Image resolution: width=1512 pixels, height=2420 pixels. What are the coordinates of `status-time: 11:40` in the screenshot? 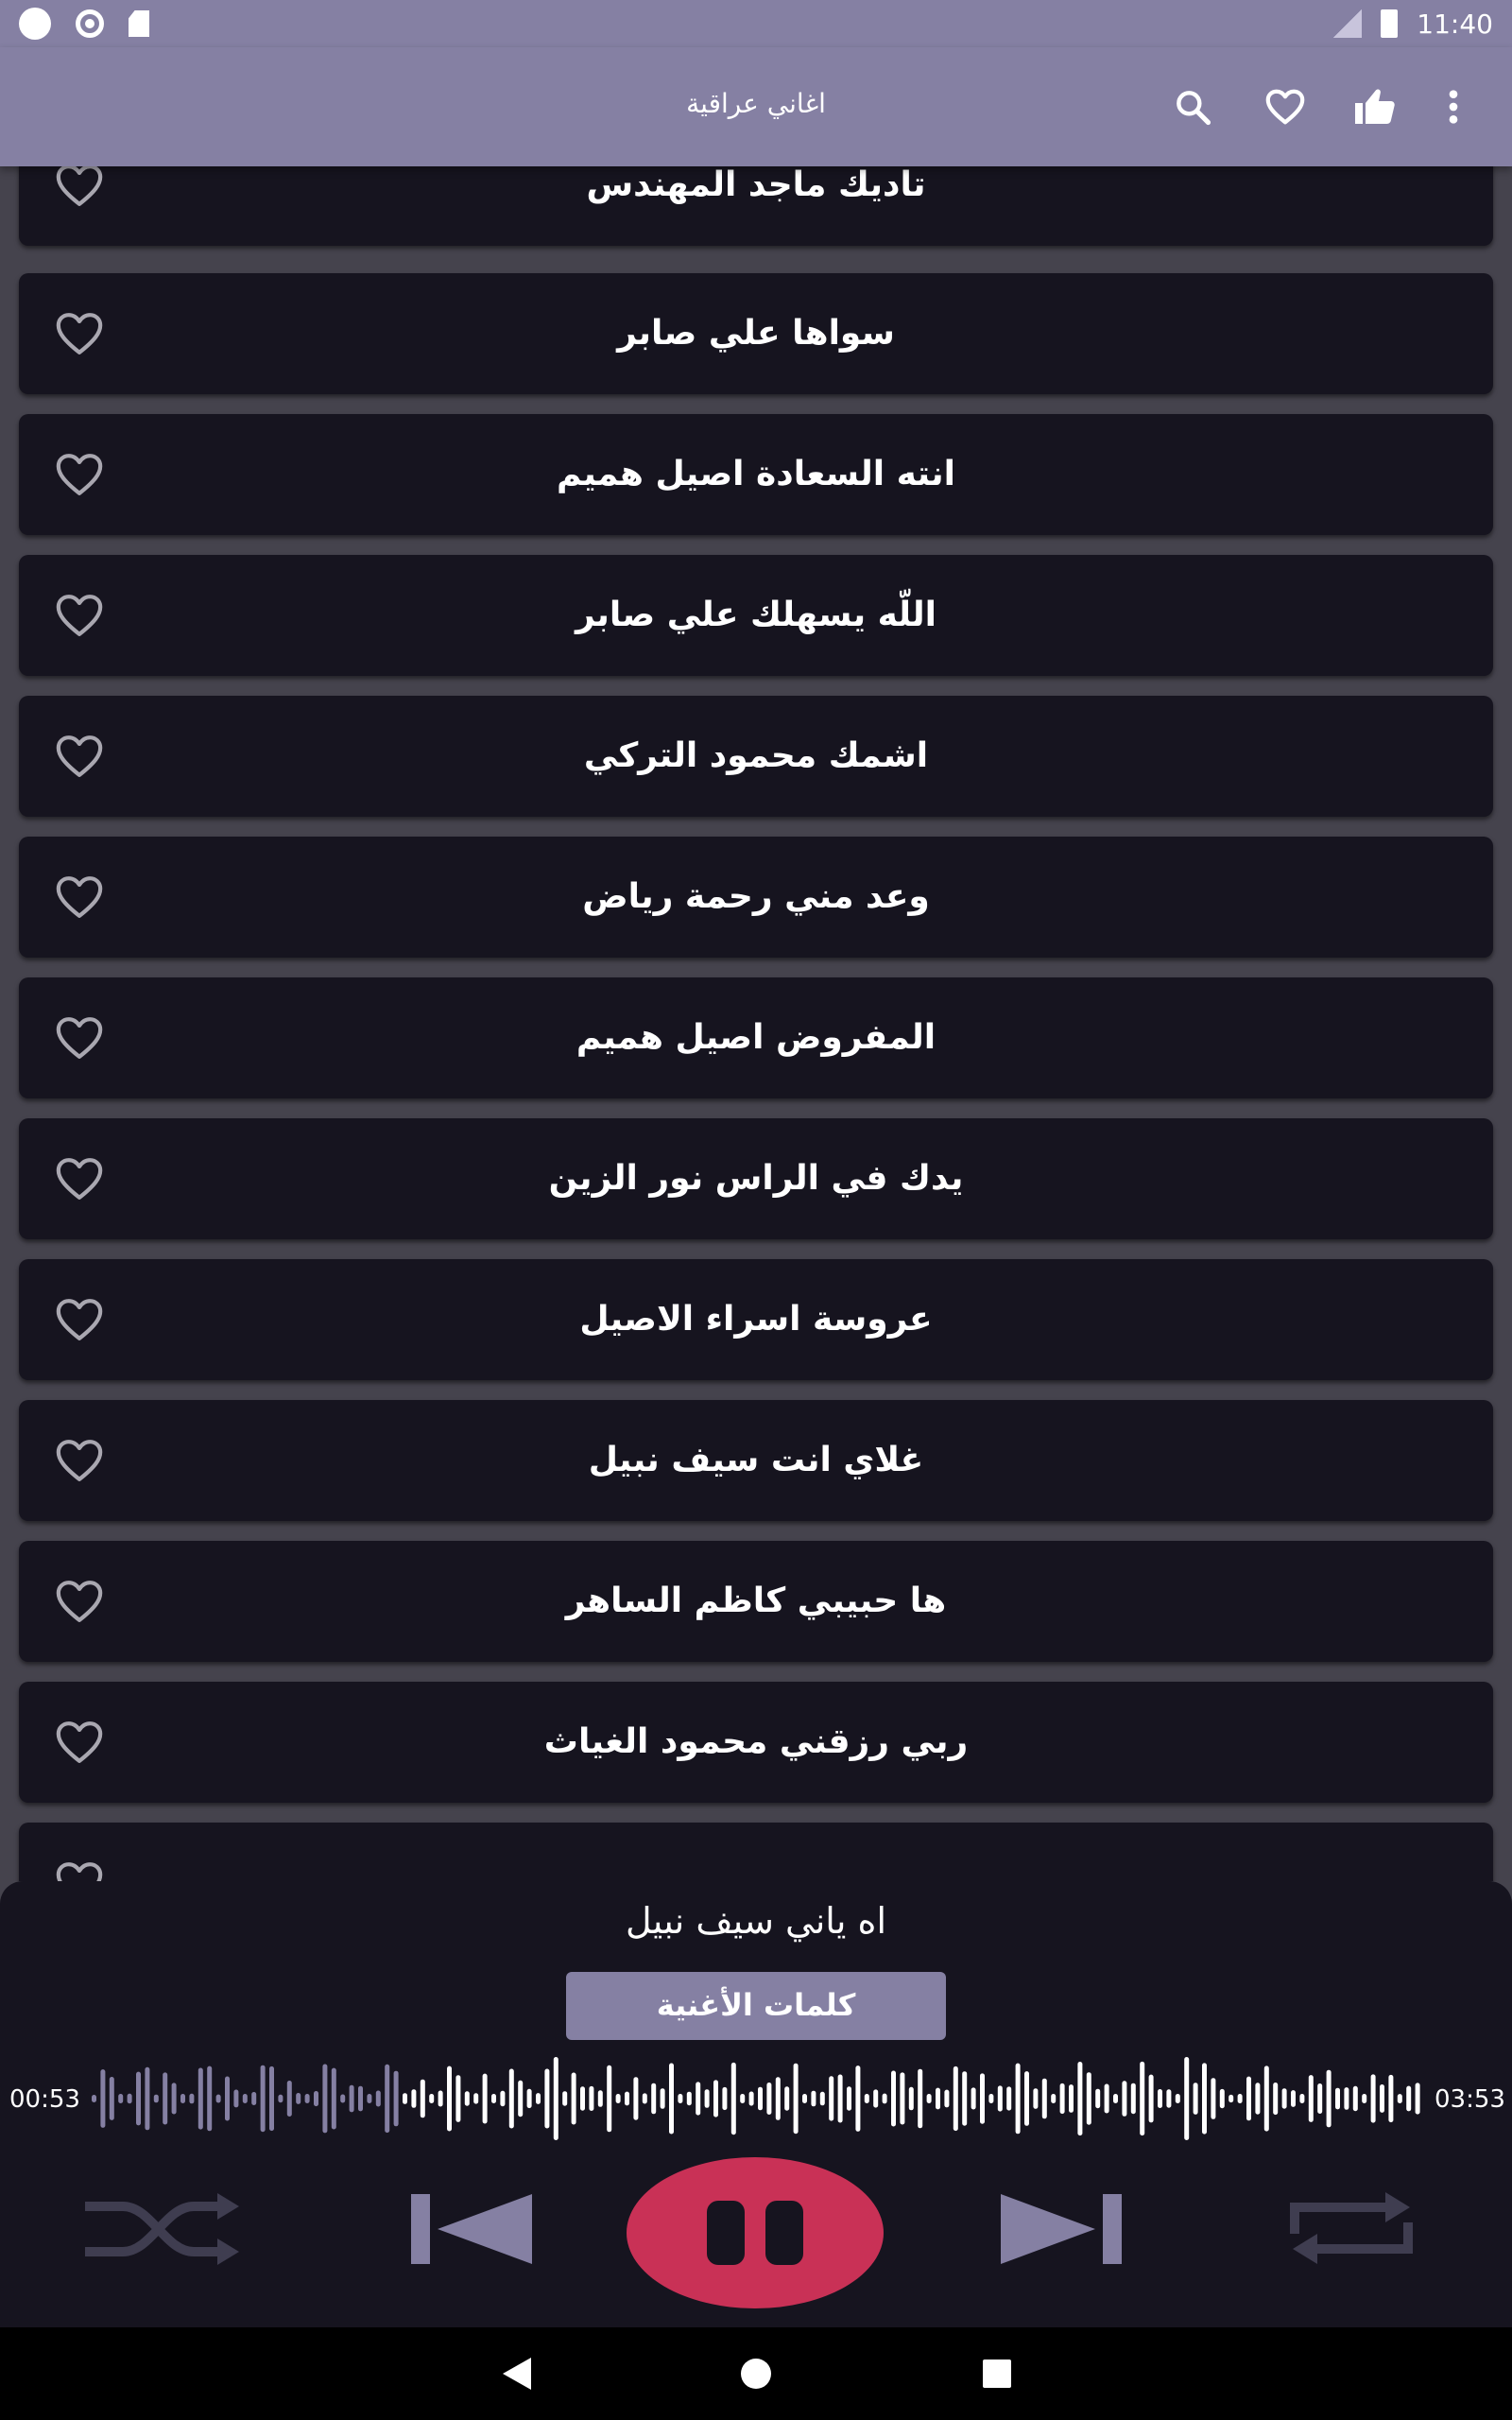 It's located at (1455, 24).